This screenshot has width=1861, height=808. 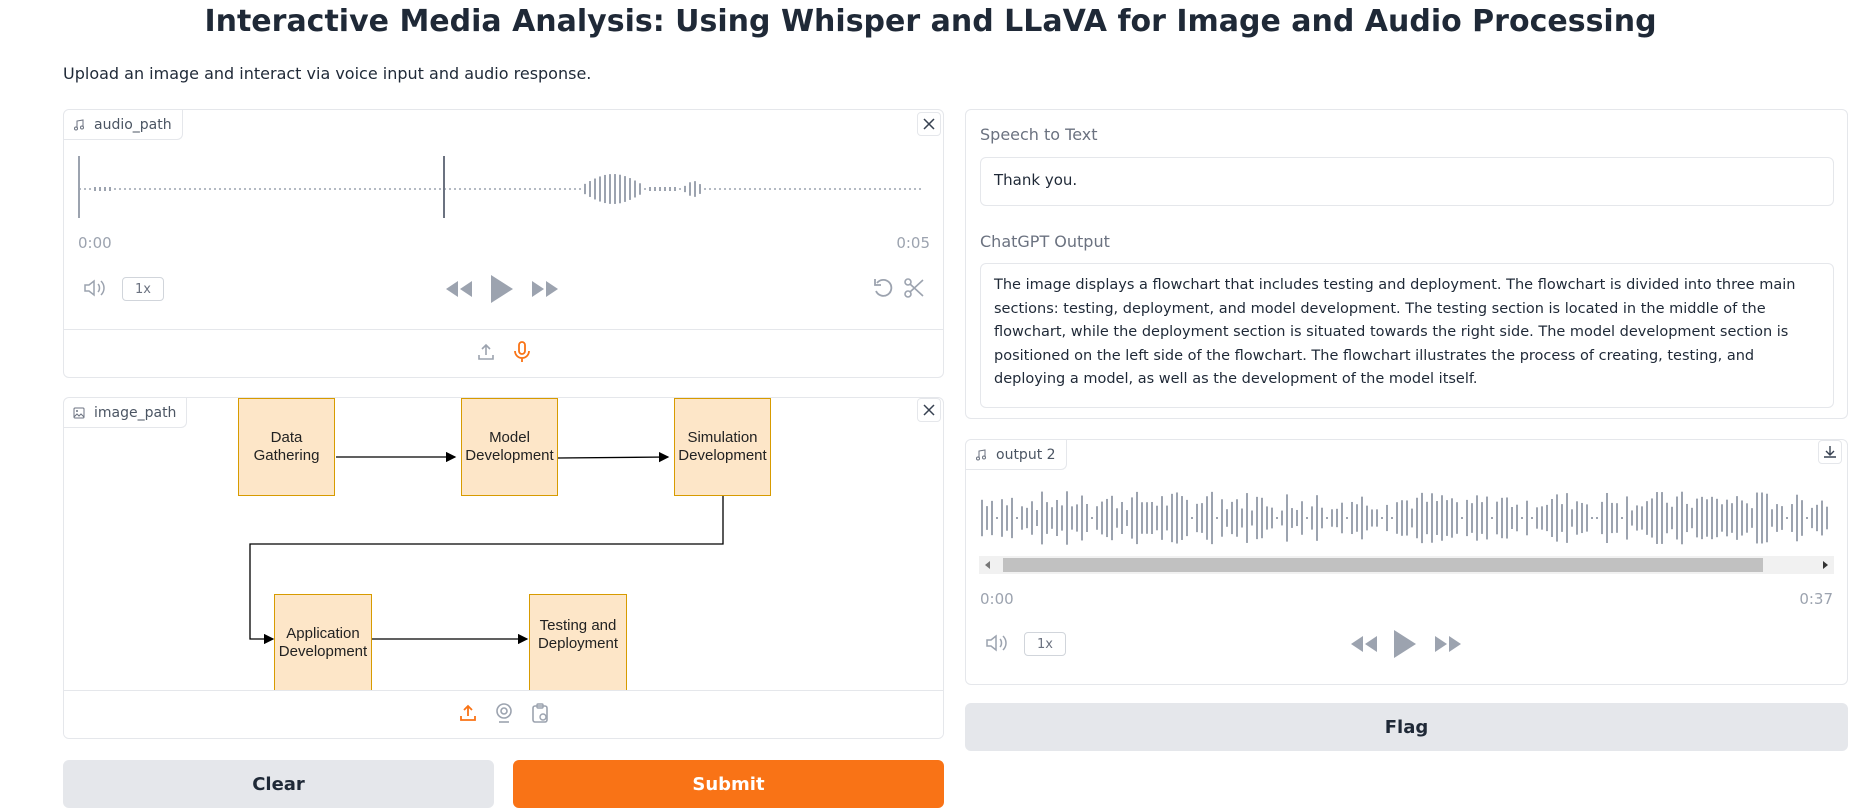 What do you see at coordinates (997, 599) in the screenshot?
I see `audio-output-time-start: 0:00` at bounding box center [997, 599].